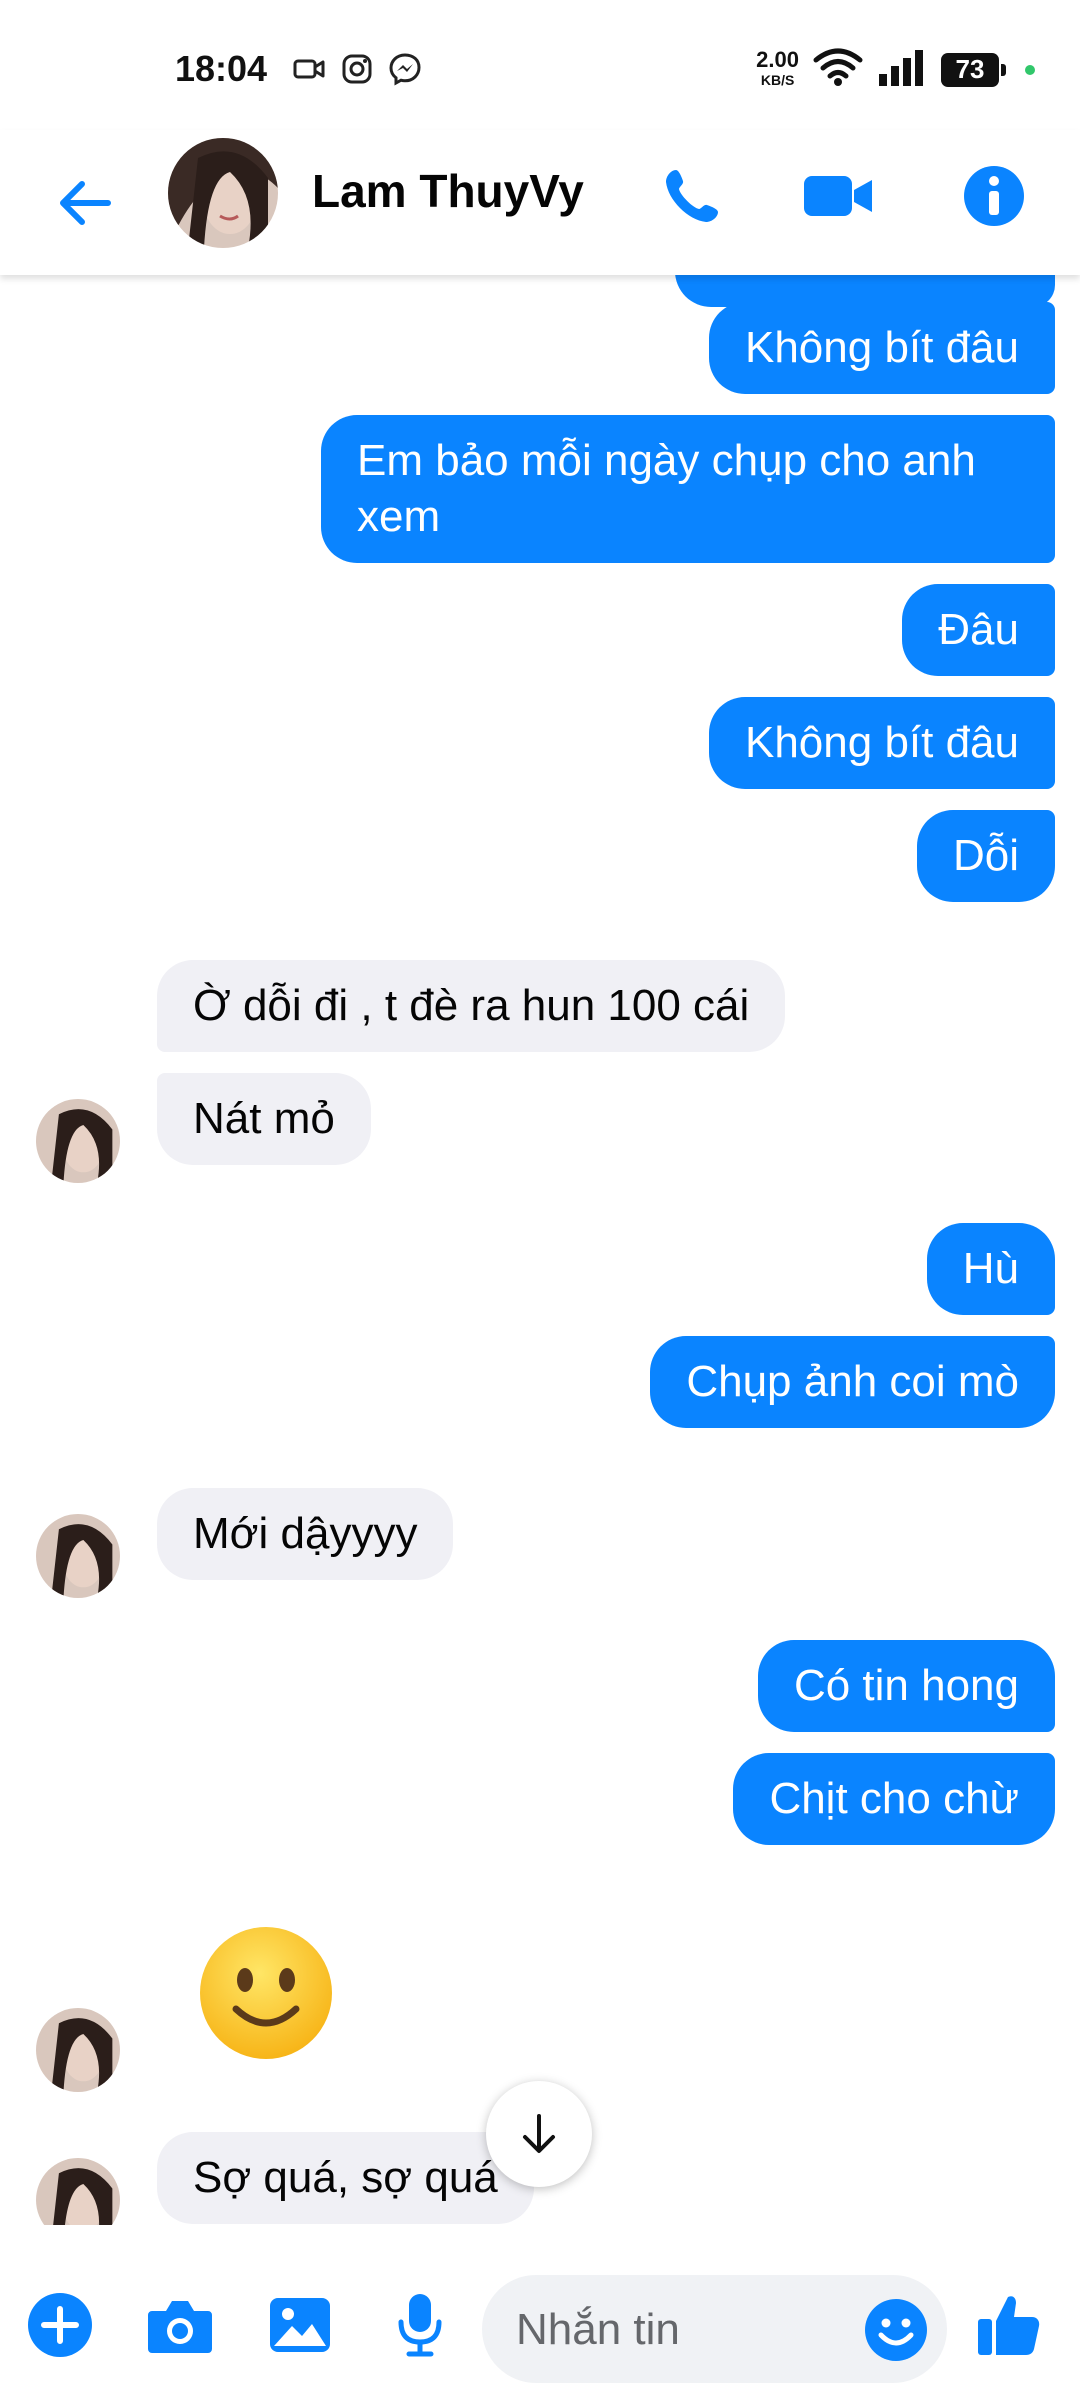 The width and height of the screenshot is (1080, 2400). I want to click on message-bubble-outgoing: Dỗi, so click(985, 856).